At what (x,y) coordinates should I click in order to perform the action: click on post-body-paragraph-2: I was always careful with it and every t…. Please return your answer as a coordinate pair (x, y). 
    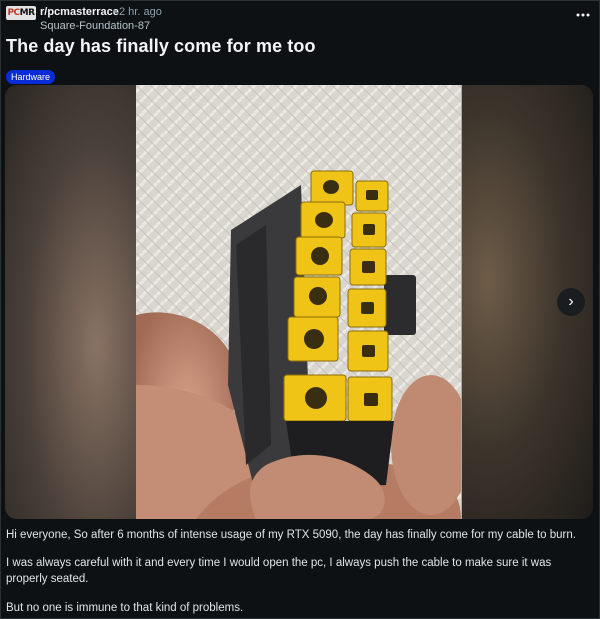
    Looking at the image, I should click on (279, 571).